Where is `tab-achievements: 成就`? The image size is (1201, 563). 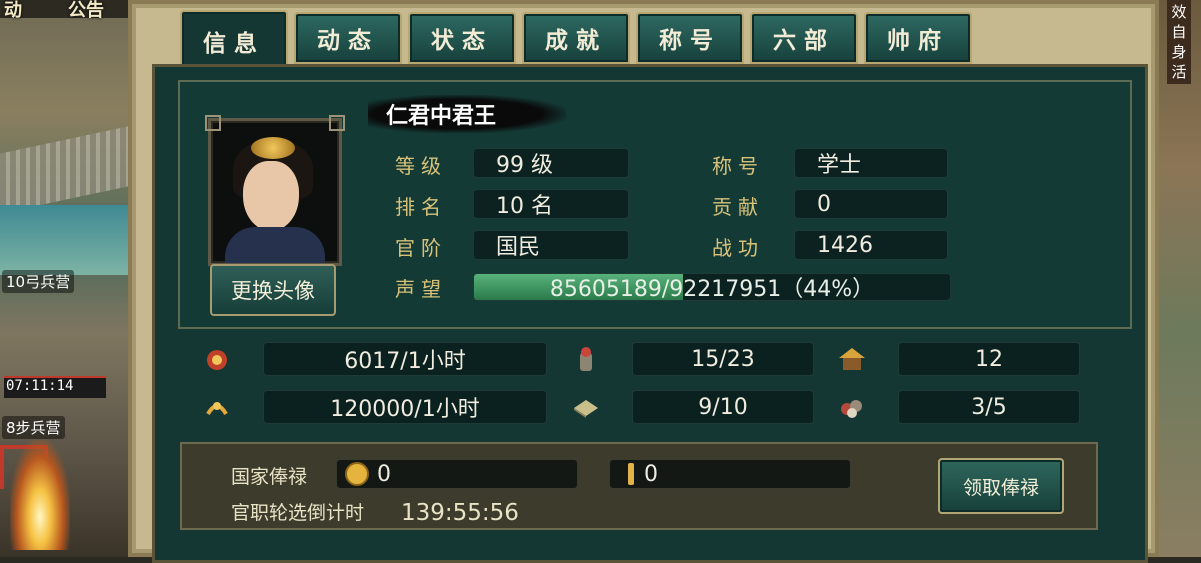
tab-achievements: 成就 is located at coordinates (576, 38).